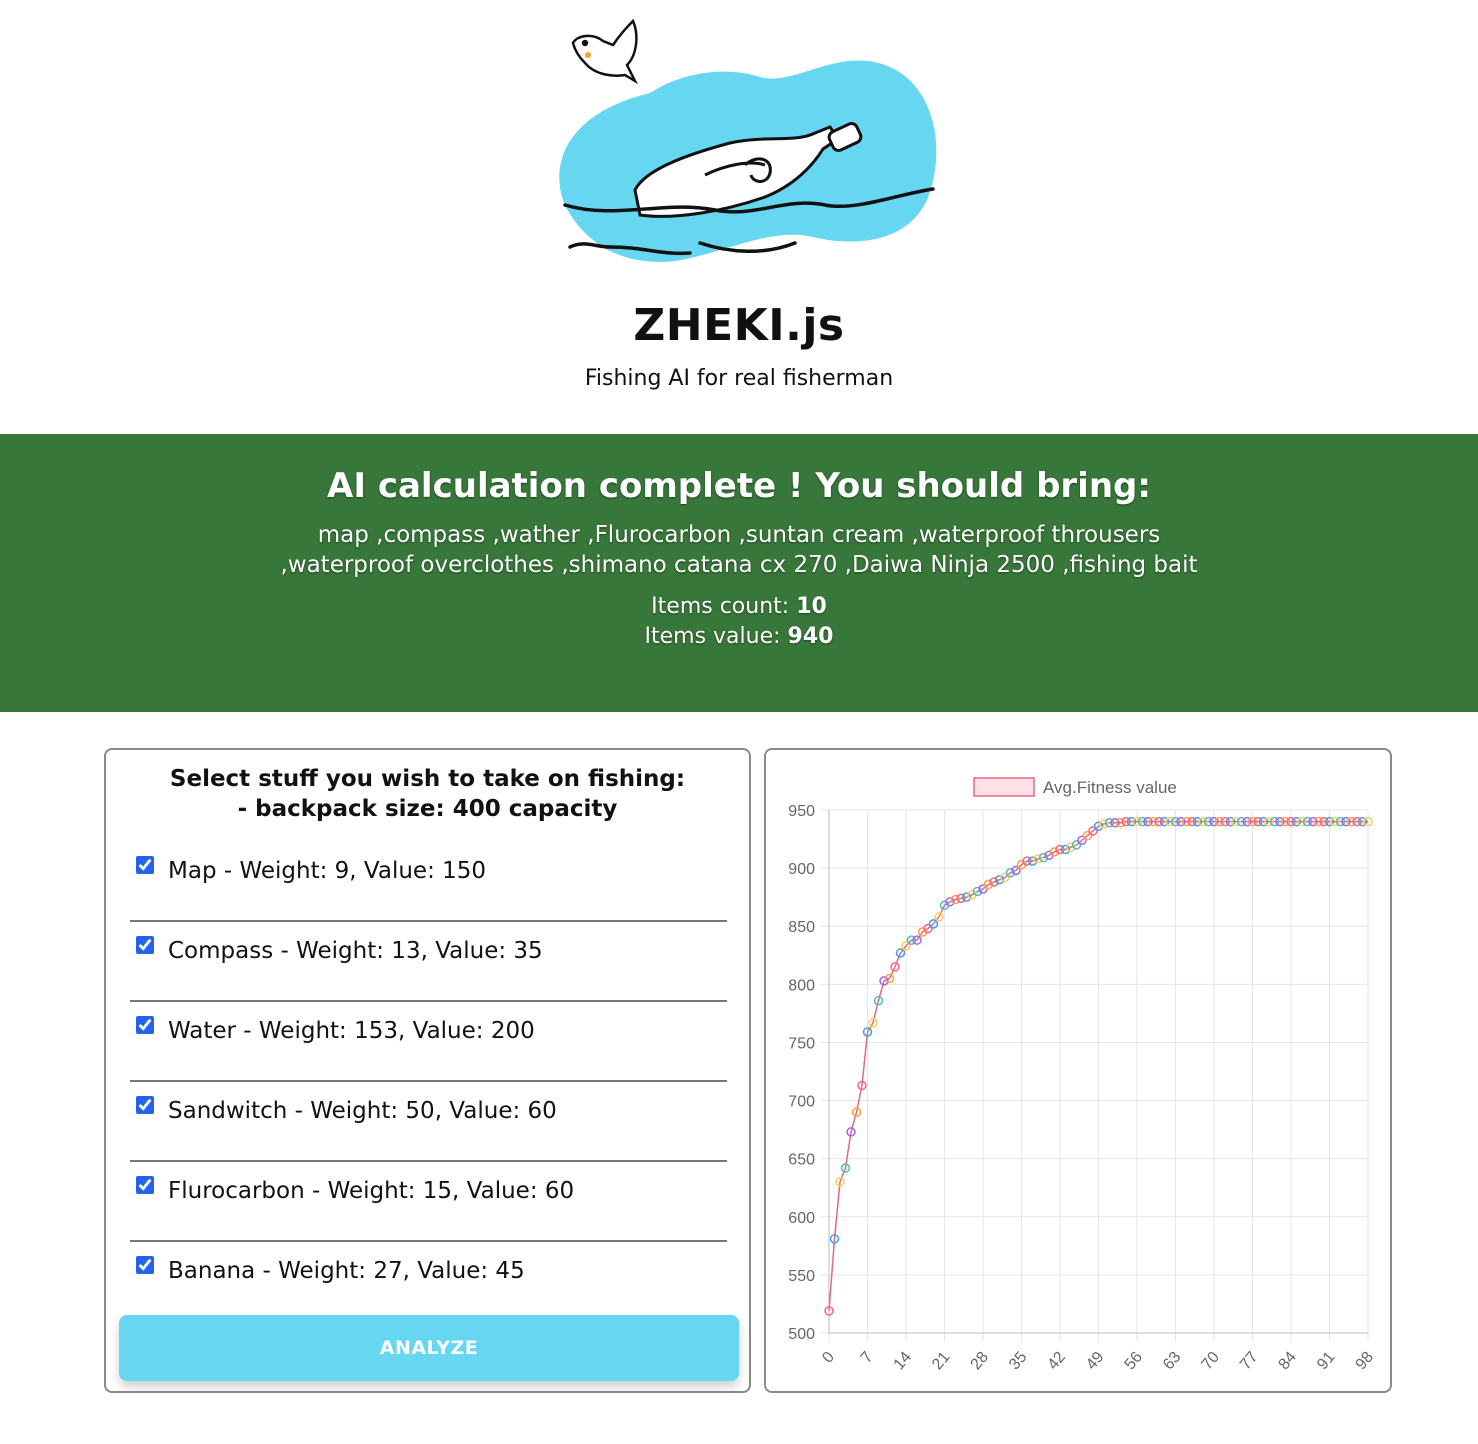 This screenshot has width=1478, height=1444. I want to click on item-checkbox-map, so click(145, 865).